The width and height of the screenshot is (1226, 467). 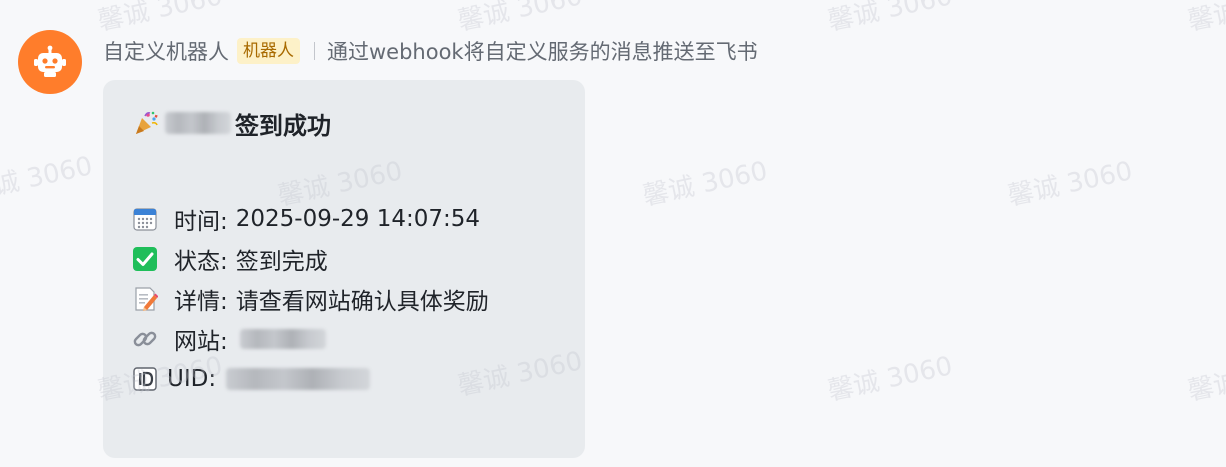 What do you see at coordinates (145, 379) in the screenshot?
I see `id-icon` at bounding box center [145, 379].